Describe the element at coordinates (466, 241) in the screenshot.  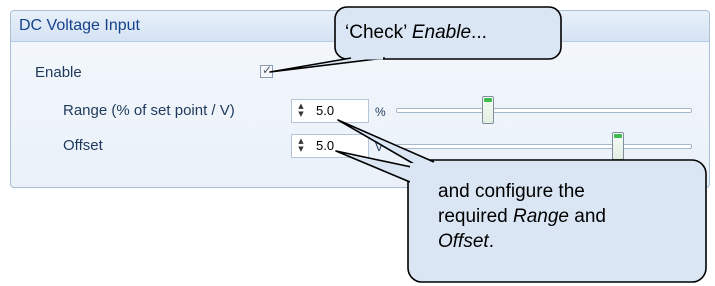
I see `callout-bottom-line3: Offset.` at that location.